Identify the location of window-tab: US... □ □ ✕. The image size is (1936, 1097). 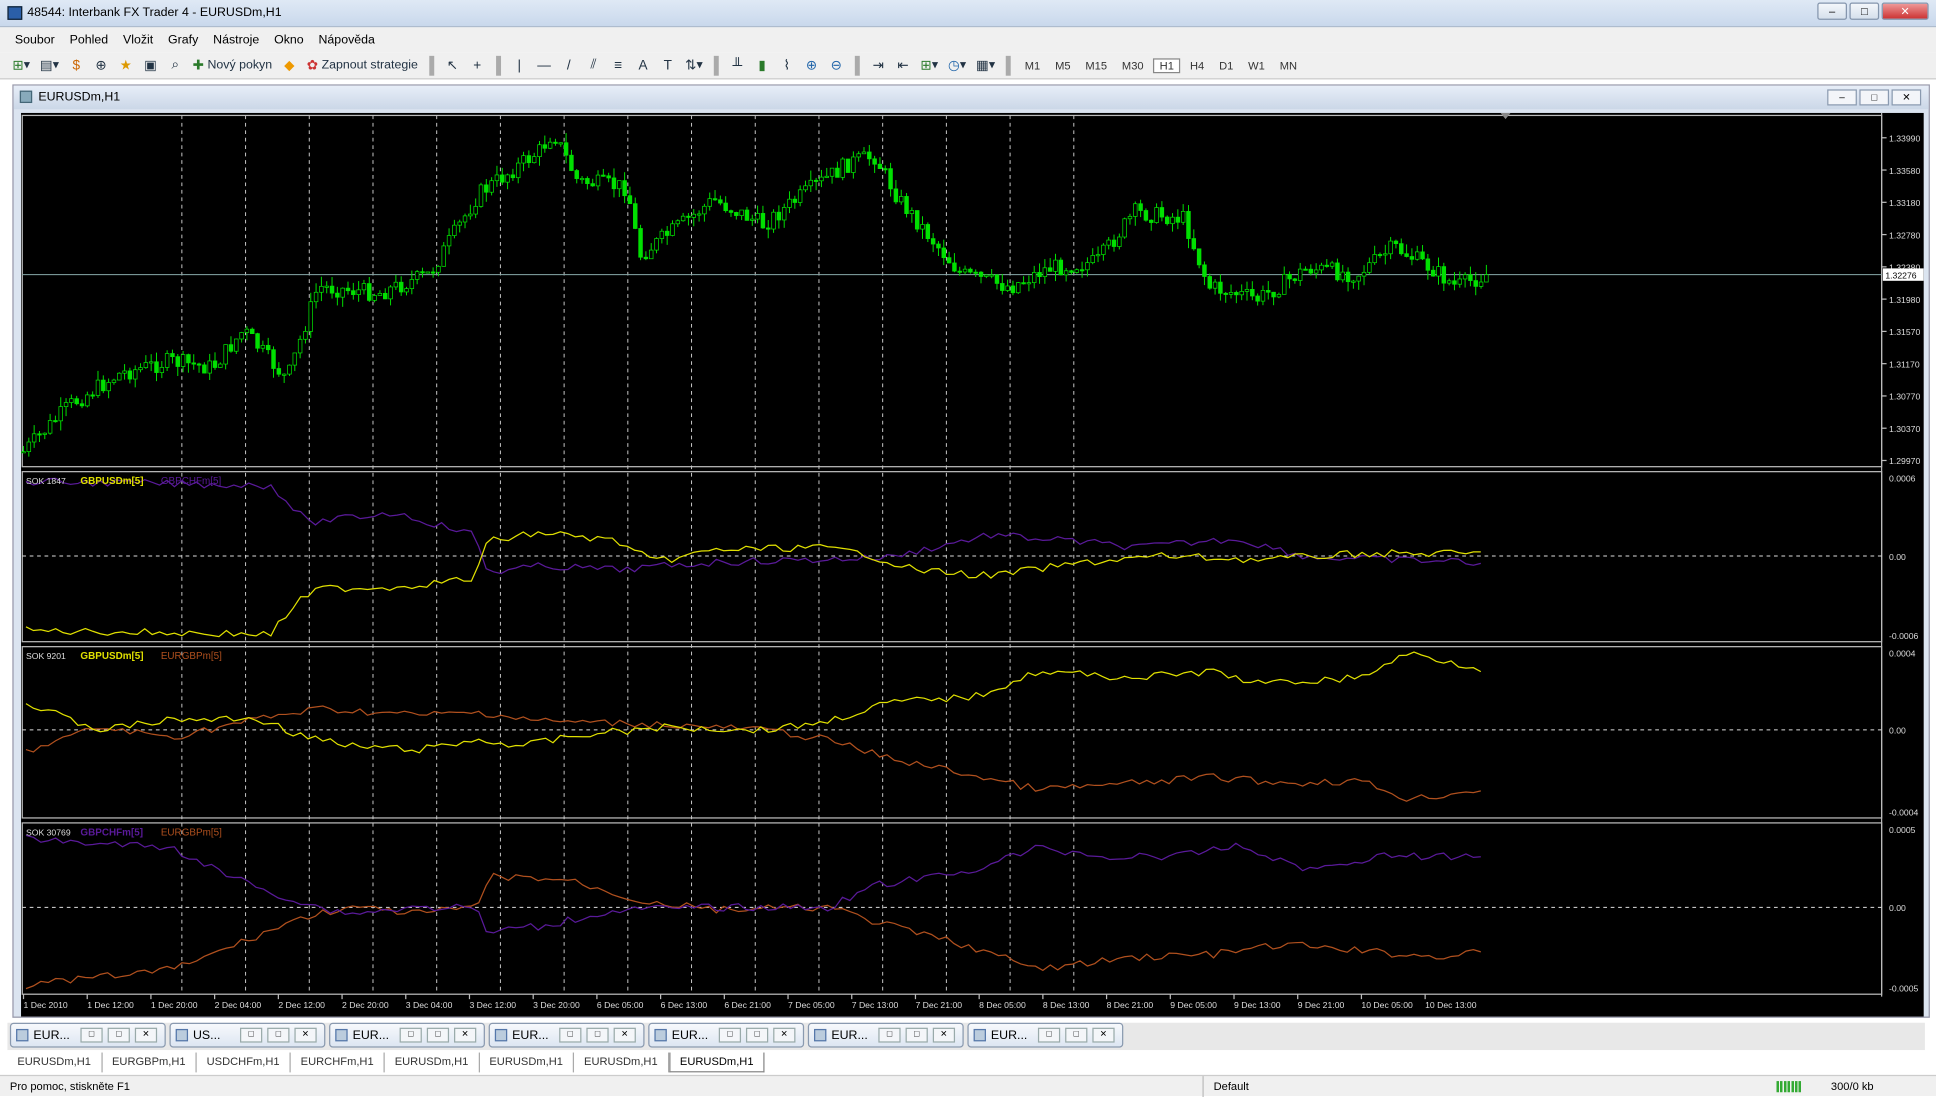
(247, 1035).